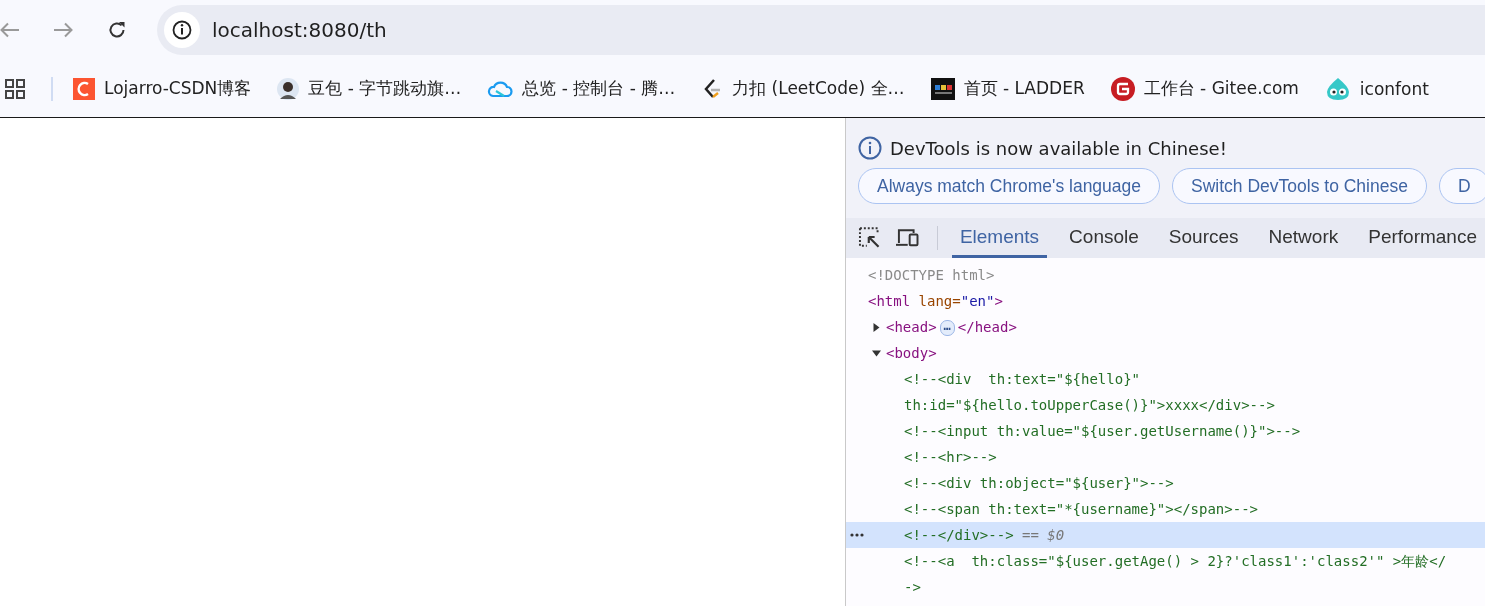 The image size is (1485, 606). What do you see at coordinates (1089, 392) in the screenshot?
I see `code-line: <!--<div th:text="${hello}" th:id="${hello.toUpperCase()}">xxxx</div>-->` at bounding box center [1089, 392].